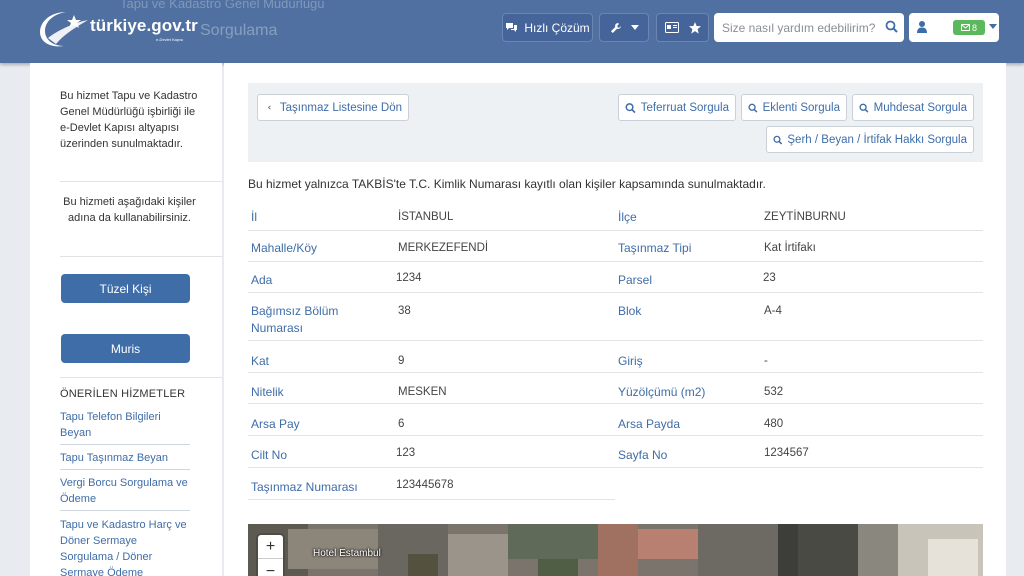 The image size is (1024, 576). What do you see at coordinates (774, 424) in the screenshot?
I see `arsa-payda-value: 480` at bounding box center [774, 424].